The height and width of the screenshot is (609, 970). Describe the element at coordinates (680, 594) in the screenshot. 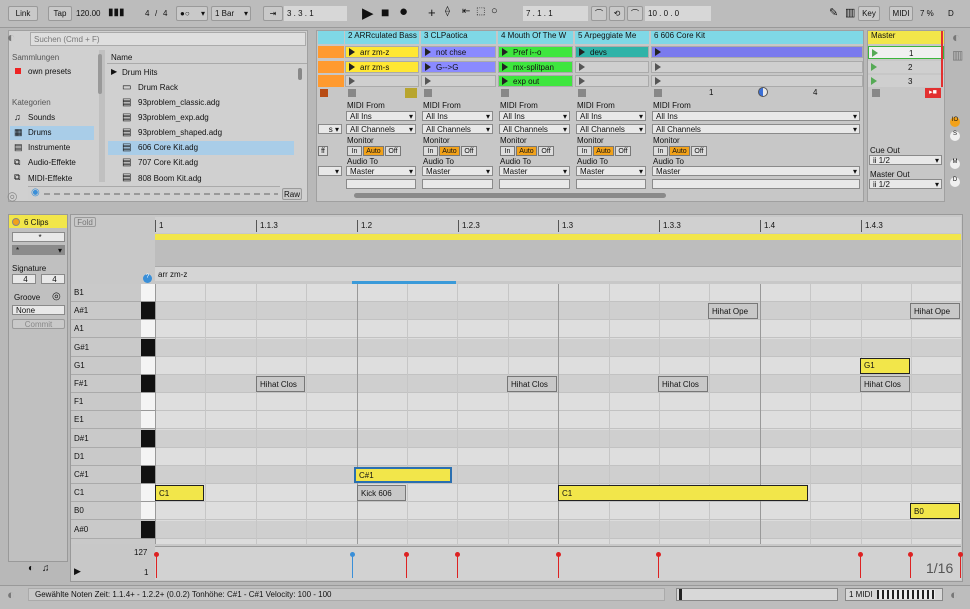

I see `status-scrubber-handle` at that location.